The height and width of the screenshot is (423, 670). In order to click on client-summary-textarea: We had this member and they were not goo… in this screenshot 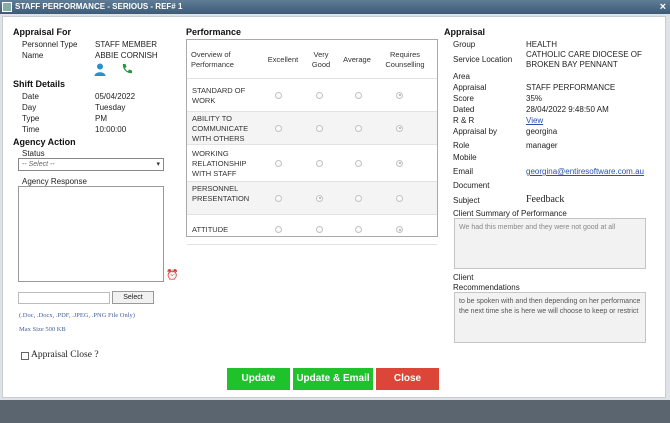, I will do `click(550, 243)`.